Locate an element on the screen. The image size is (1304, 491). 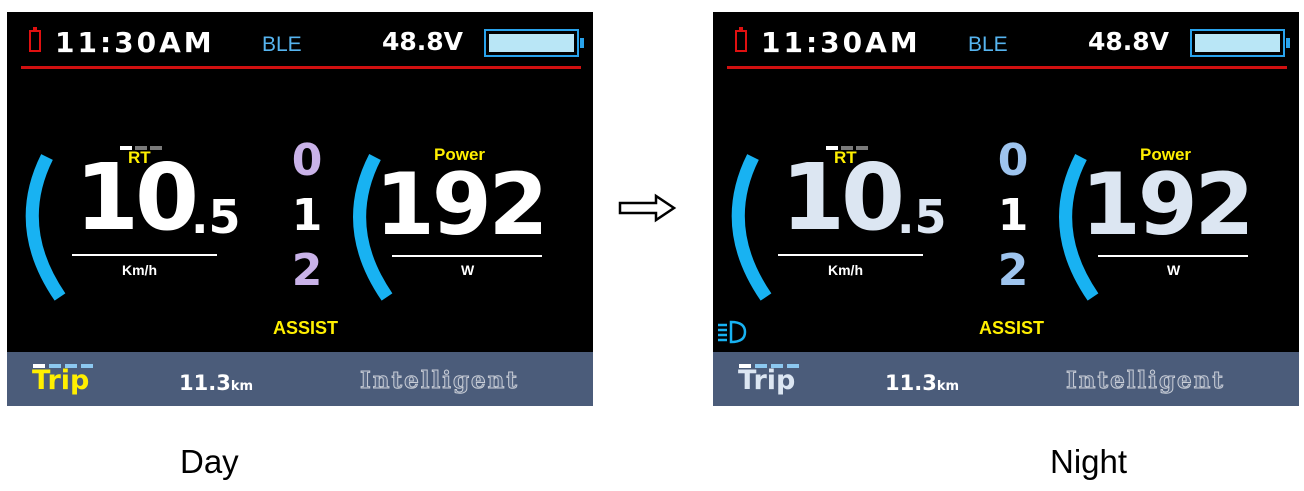
right-arrow-icon is located at coordinates (647, 208).